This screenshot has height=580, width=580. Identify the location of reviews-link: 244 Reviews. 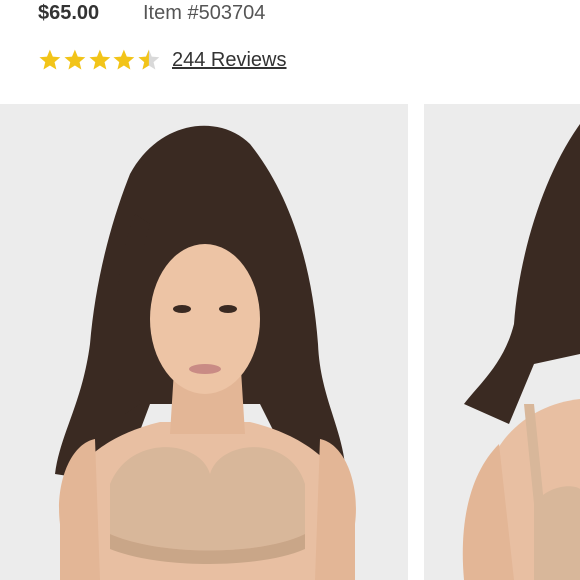
(229, 60).